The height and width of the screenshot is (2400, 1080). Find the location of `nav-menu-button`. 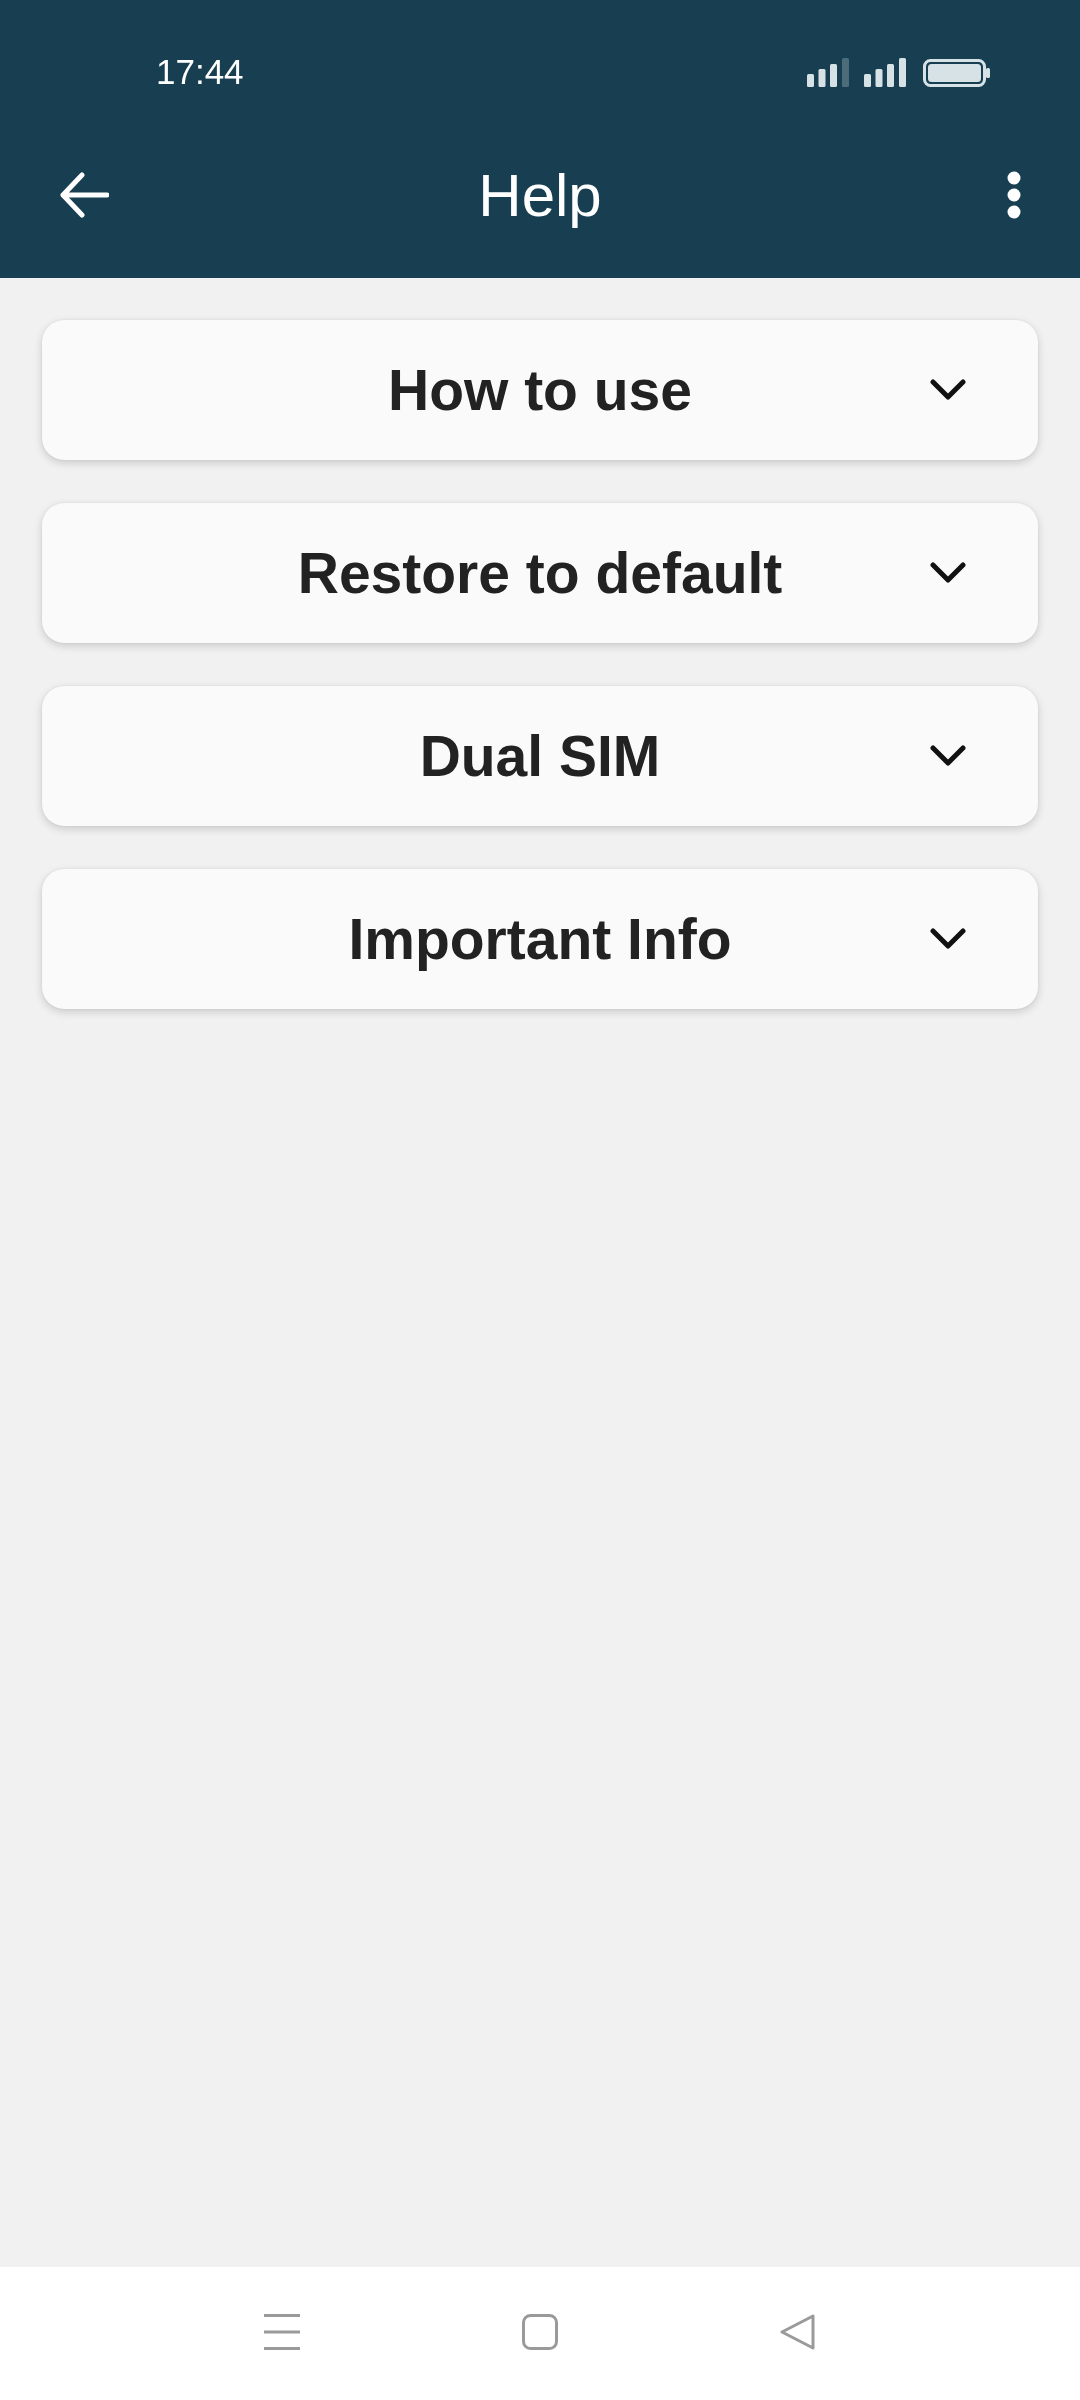

nav-menu-button is located at coordinates (282, 2331).